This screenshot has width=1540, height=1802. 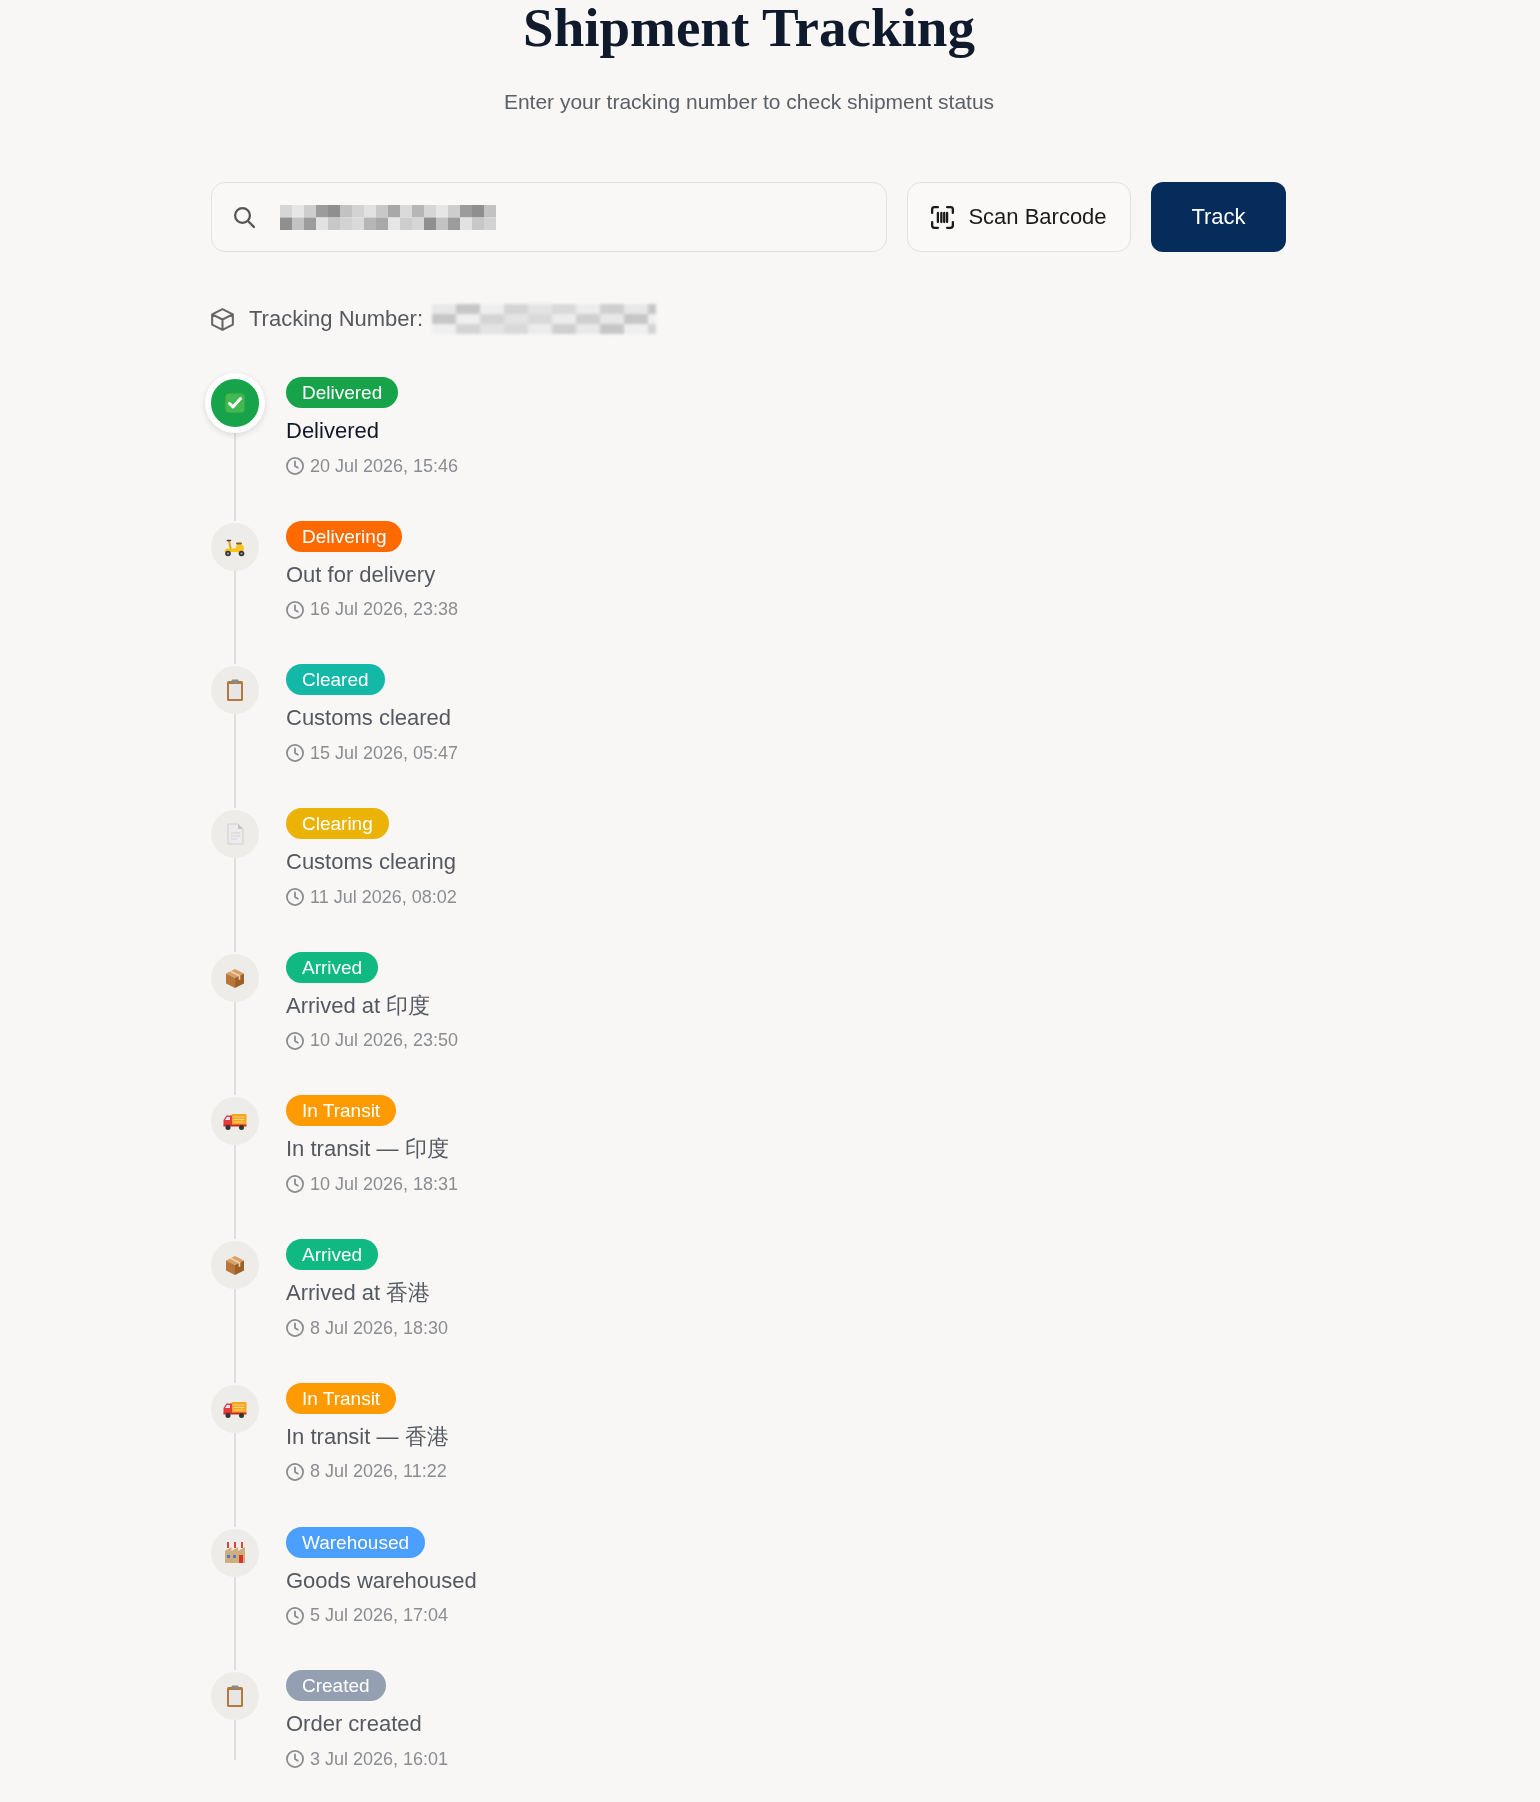 I want to click on step-title: Arrived at 印度, so click(x=358, y=1005).